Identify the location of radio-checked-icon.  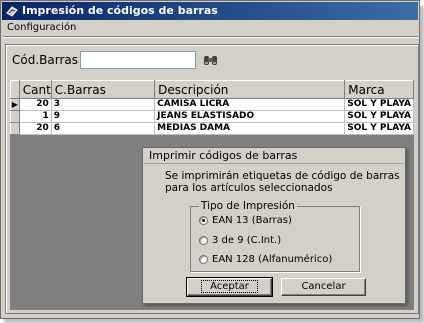
(203, 220).